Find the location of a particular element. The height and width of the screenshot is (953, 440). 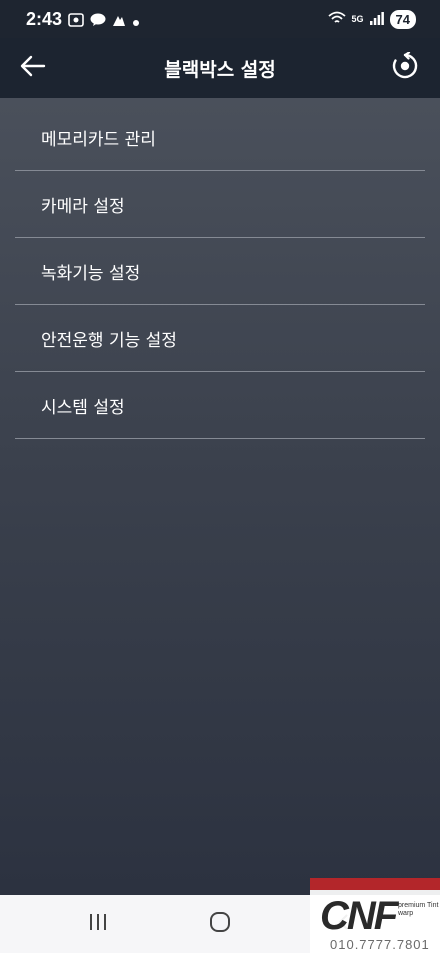

notification-icons is located at coordinates (104, 21).